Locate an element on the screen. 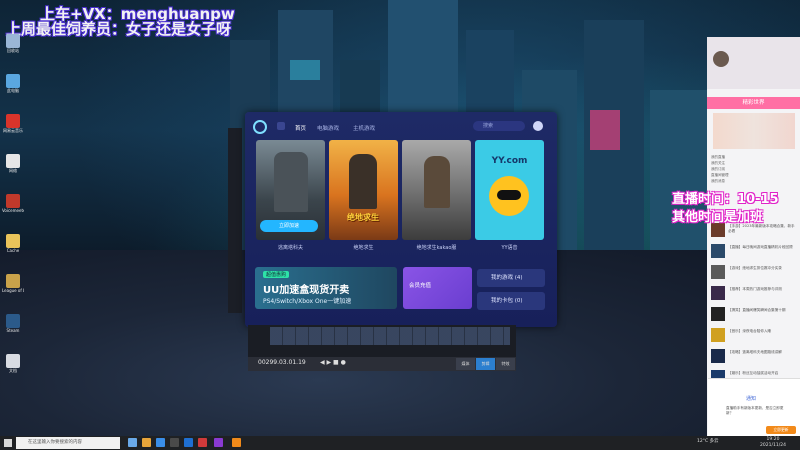 Image resolution: width=800 pixels, height=450 pixels. uu-box-promo-banner: 超值惠购 UU加速盒现货开卖 PS4/Switch/Xbox One一键加速 is located at coordinates (326, 288).